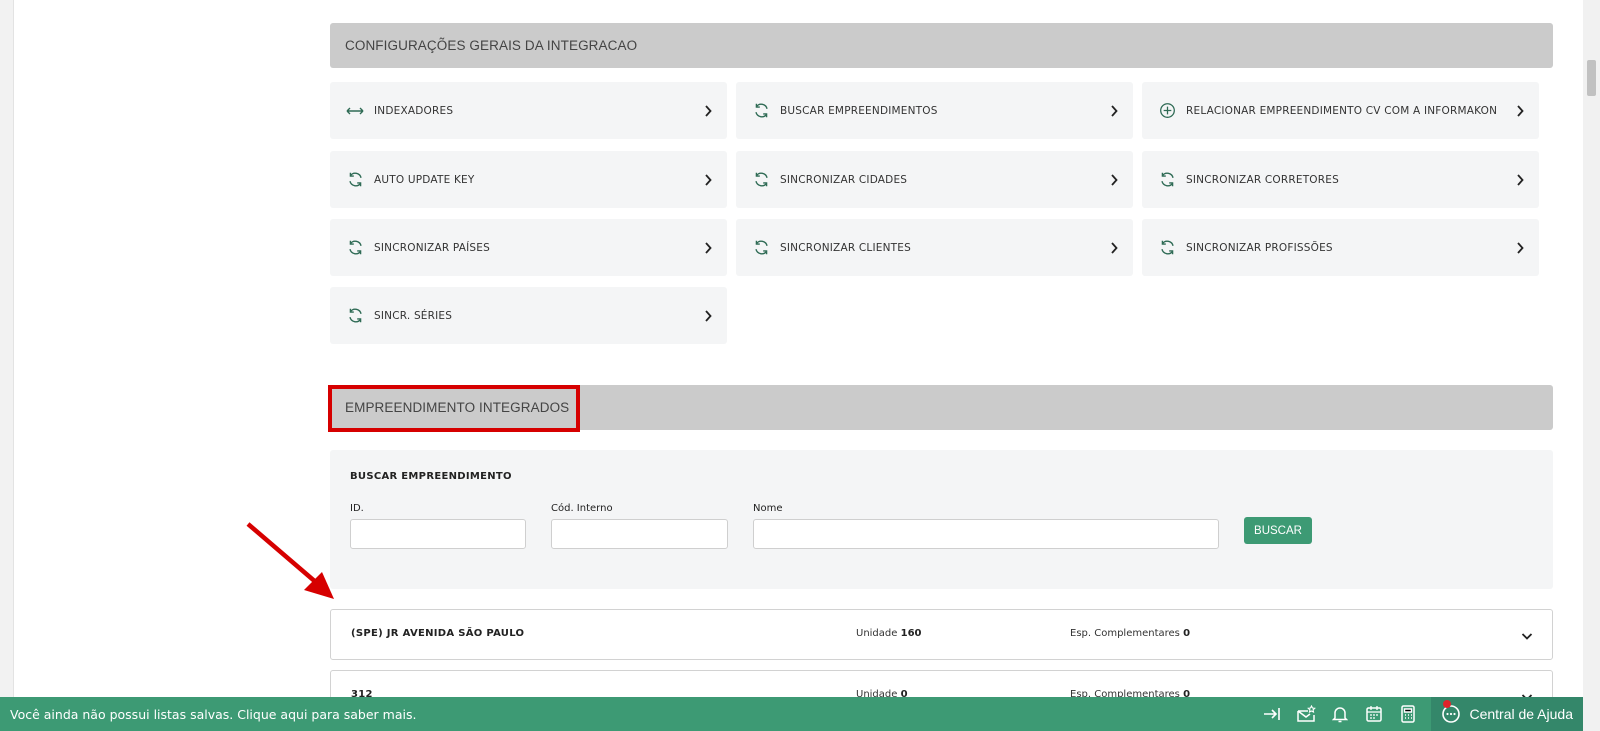 The image size is (1600, 731). Describe the element at coordinates (911, 633) in the screenshot. I see `unit-value: 160` at that location.